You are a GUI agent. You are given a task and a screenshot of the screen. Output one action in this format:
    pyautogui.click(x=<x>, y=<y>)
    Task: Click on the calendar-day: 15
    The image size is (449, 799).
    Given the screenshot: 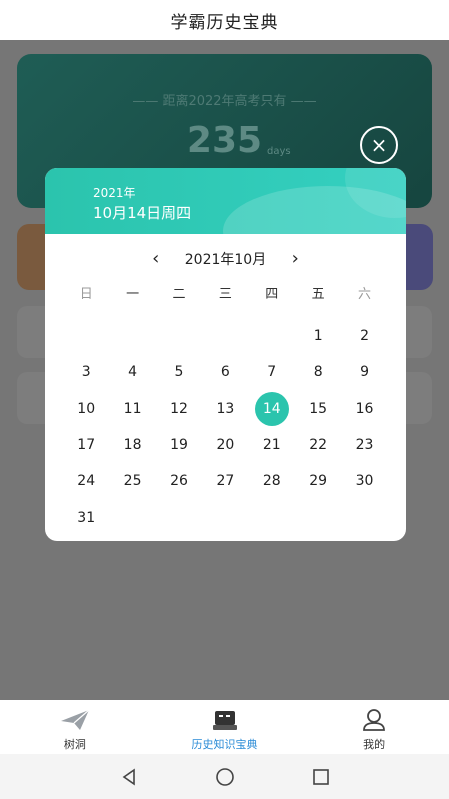 What is the action you would take?
    pyautogui.click(x=318, y=409)
    